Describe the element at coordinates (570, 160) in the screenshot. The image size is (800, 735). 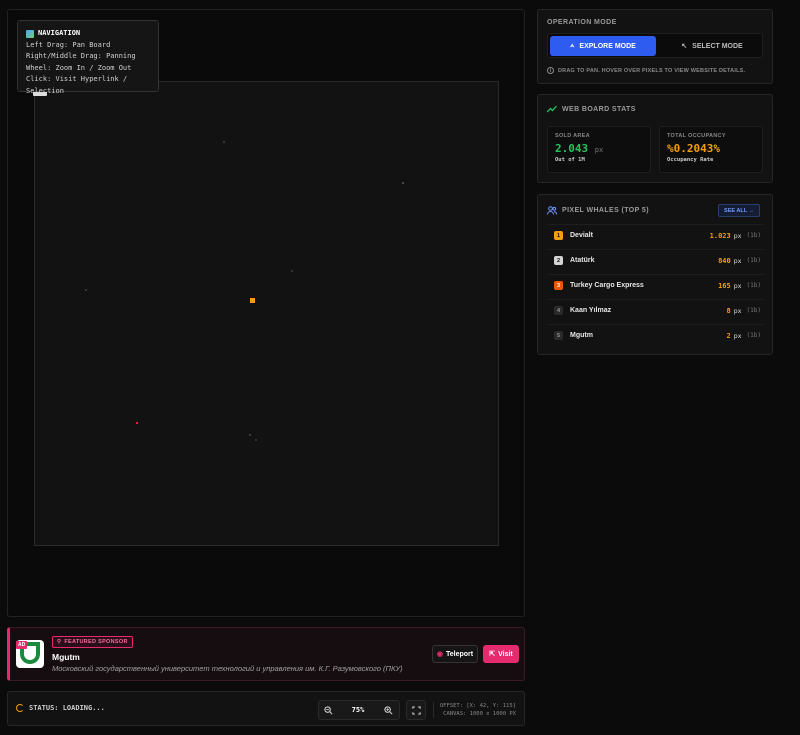
I see `sold-area-sub: Out of 1M` at that location.